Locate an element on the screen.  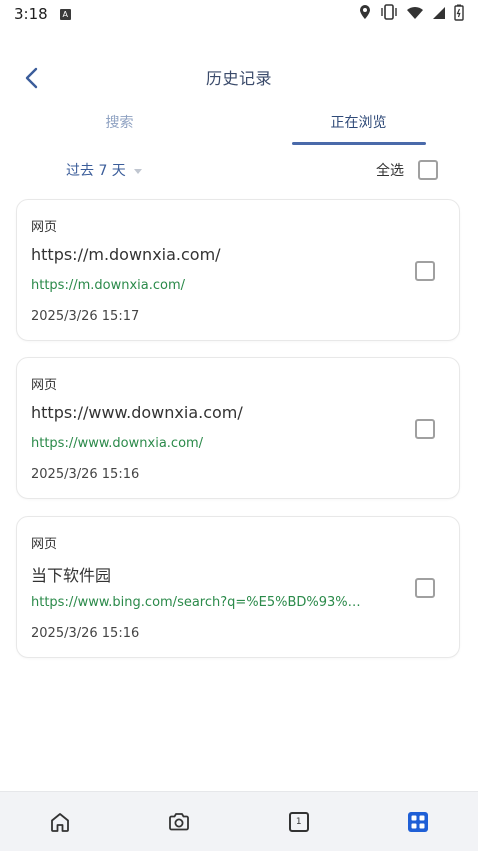
vibrate-icon is located at coordinates (389, 14).